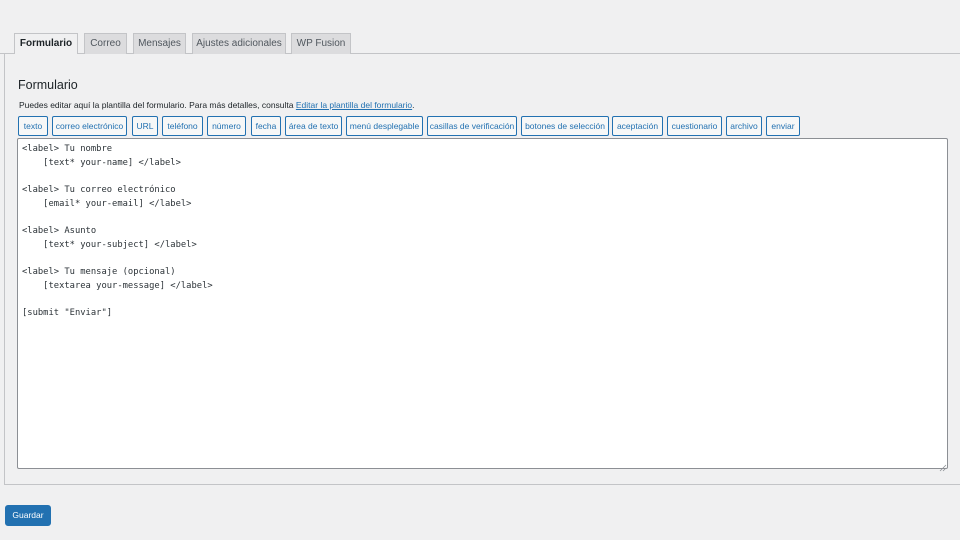  I want to click on tag-button-correo-electronico: correo electrónico, so click(89, 126).